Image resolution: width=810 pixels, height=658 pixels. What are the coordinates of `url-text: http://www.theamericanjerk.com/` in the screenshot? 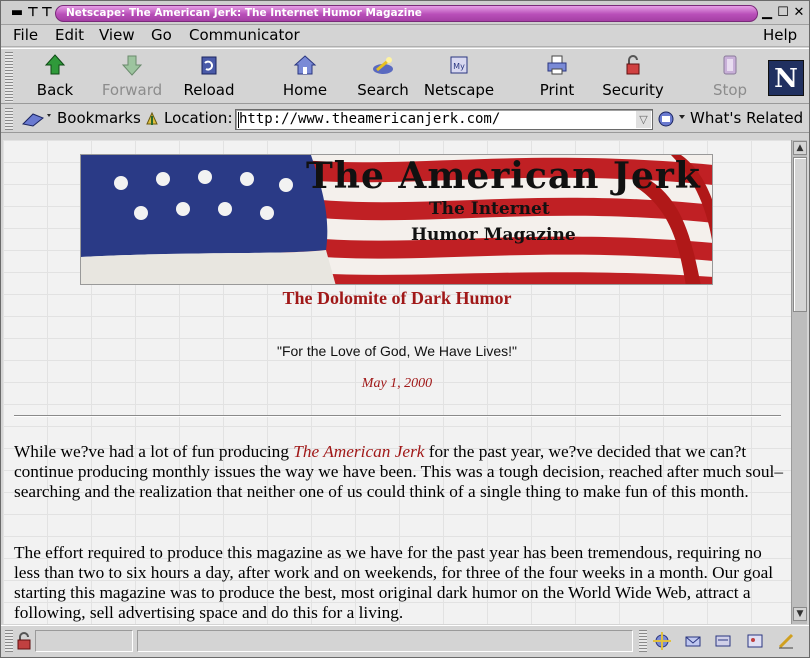 It's located at (370, 119).